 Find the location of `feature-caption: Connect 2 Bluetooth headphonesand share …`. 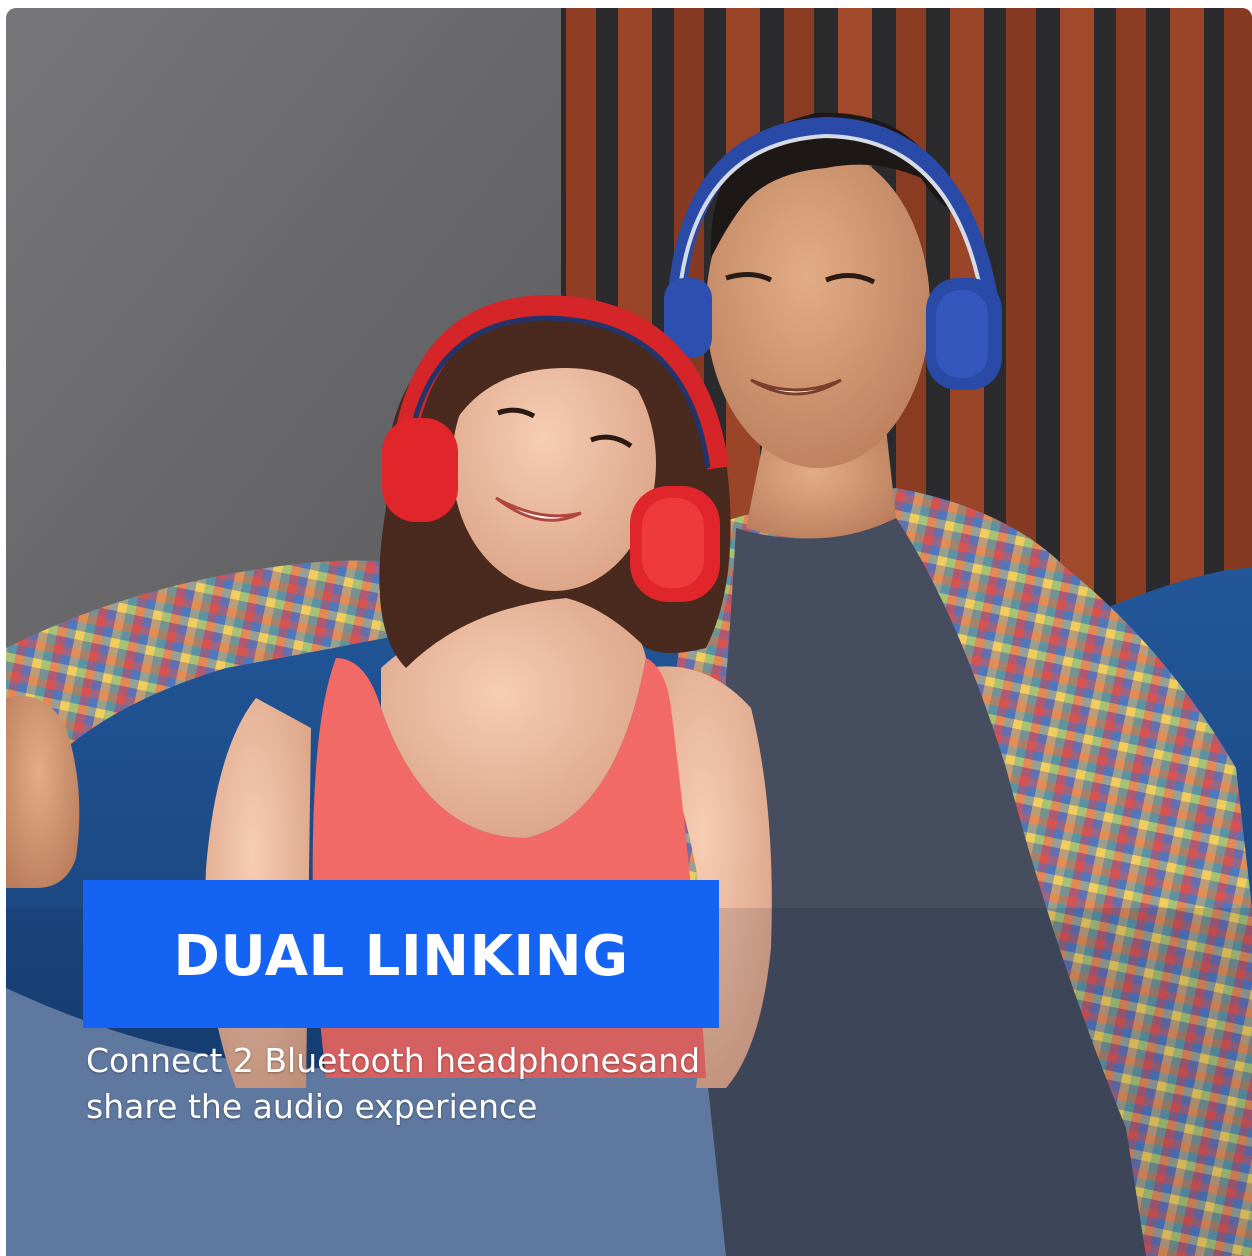

feature-caption: Connect 2 Bluetooth headphonesand share … is located at coordinates (436, 1084).